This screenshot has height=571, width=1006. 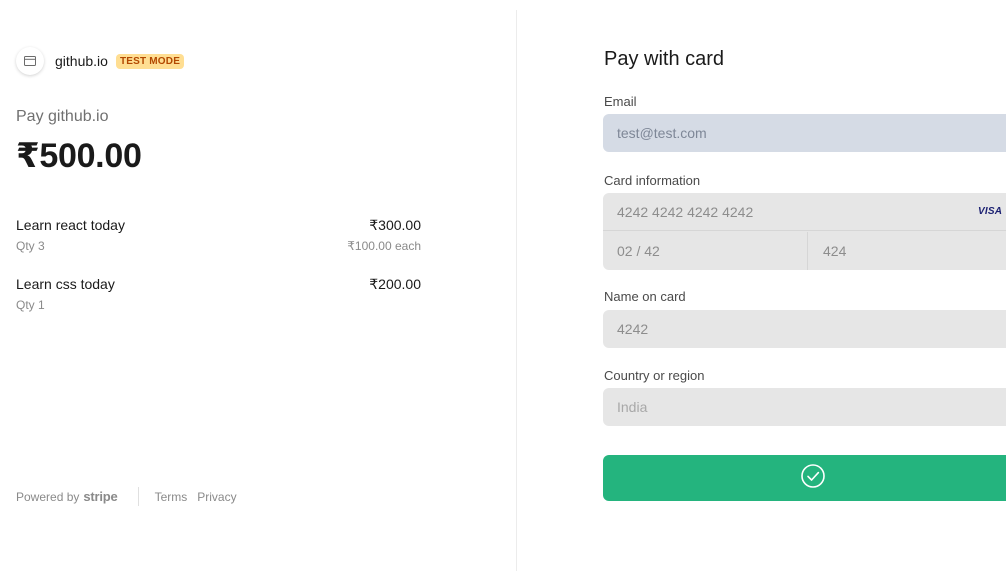 I want to click on expiry-field: 02 / 42, so click(x=705, y=251).